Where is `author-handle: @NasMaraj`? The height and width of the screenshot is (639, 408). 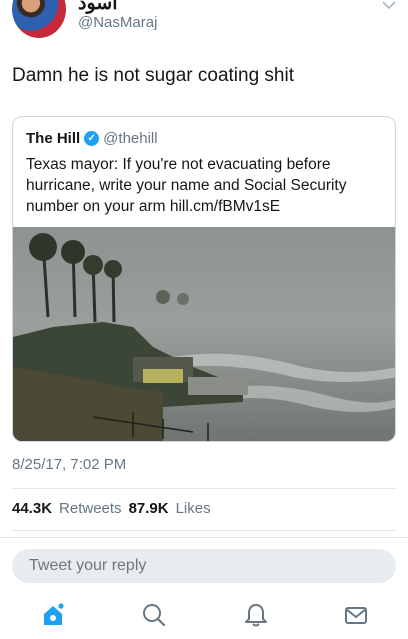 author-handle: @NasMaraj is located at coordinates (117, 22).